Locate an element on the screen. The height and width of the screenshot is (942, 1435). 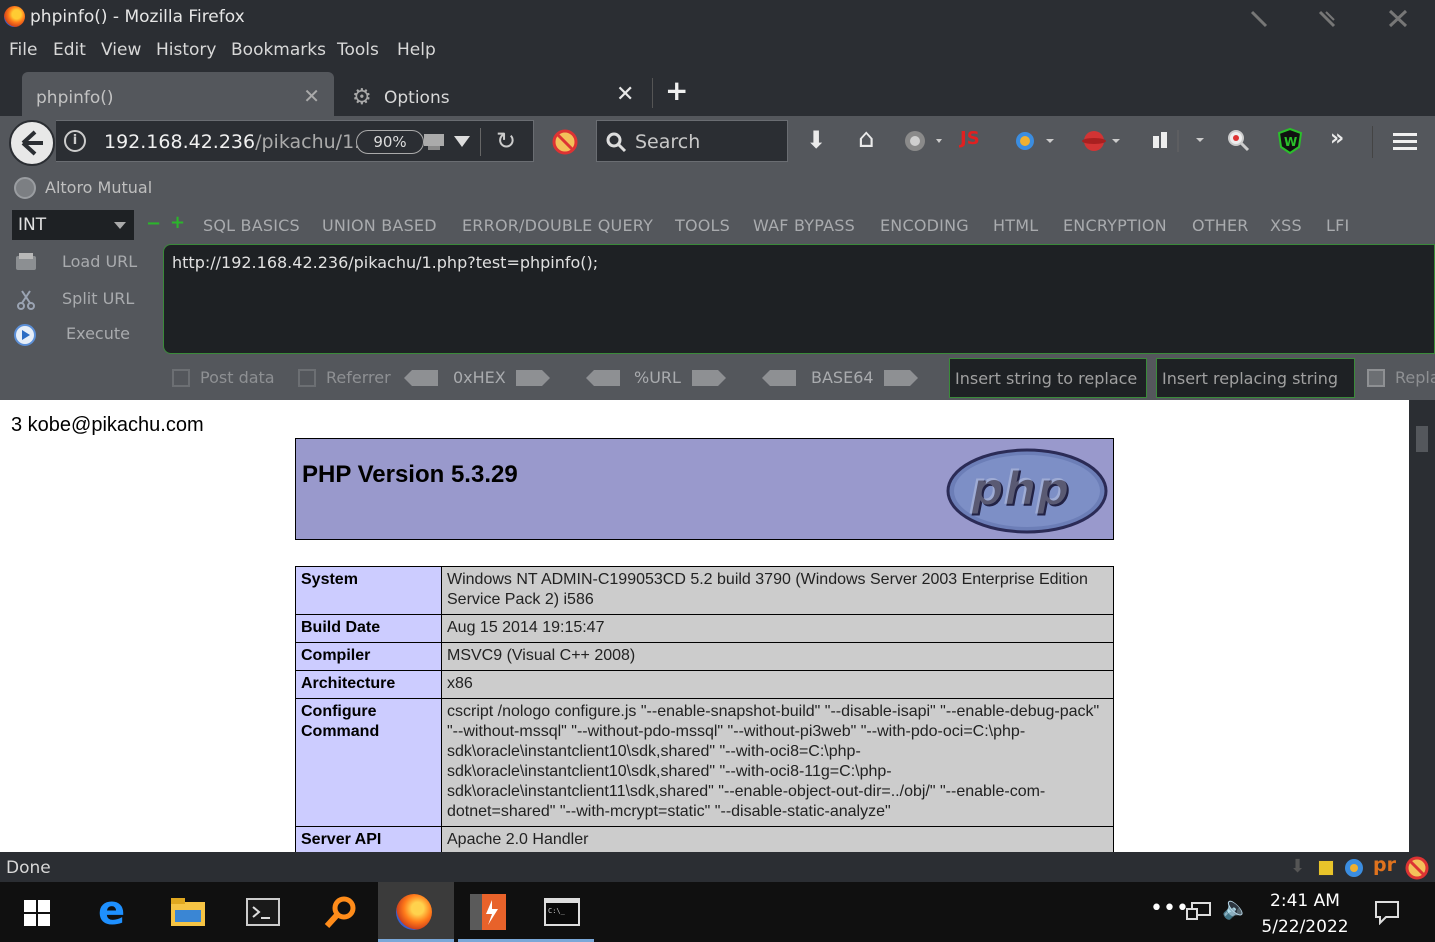
start-button is located at coordinates (38, 912).